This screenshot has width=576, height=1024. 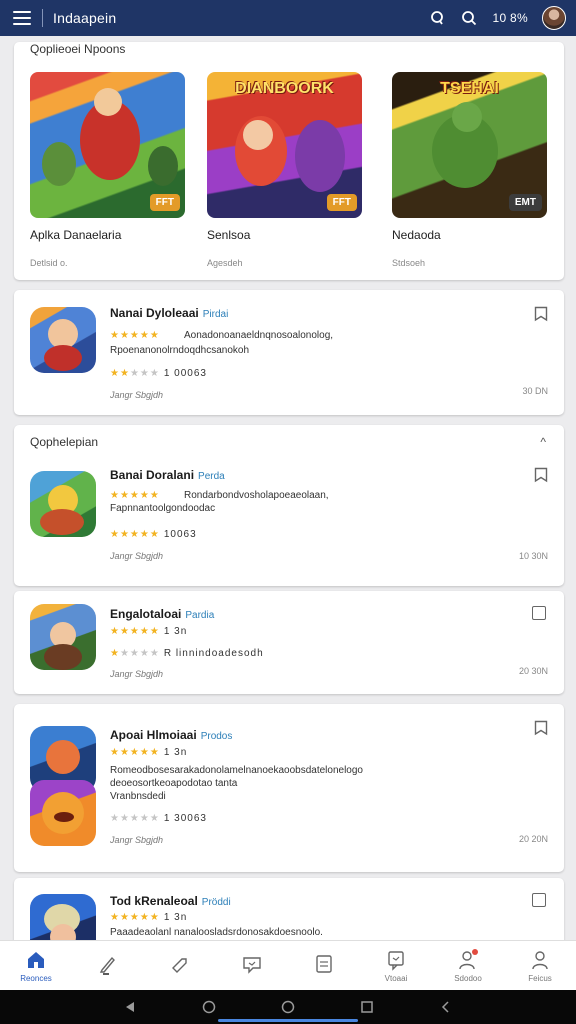 I want to click on rating-count: 1 00063, so click(x=185, y=373).